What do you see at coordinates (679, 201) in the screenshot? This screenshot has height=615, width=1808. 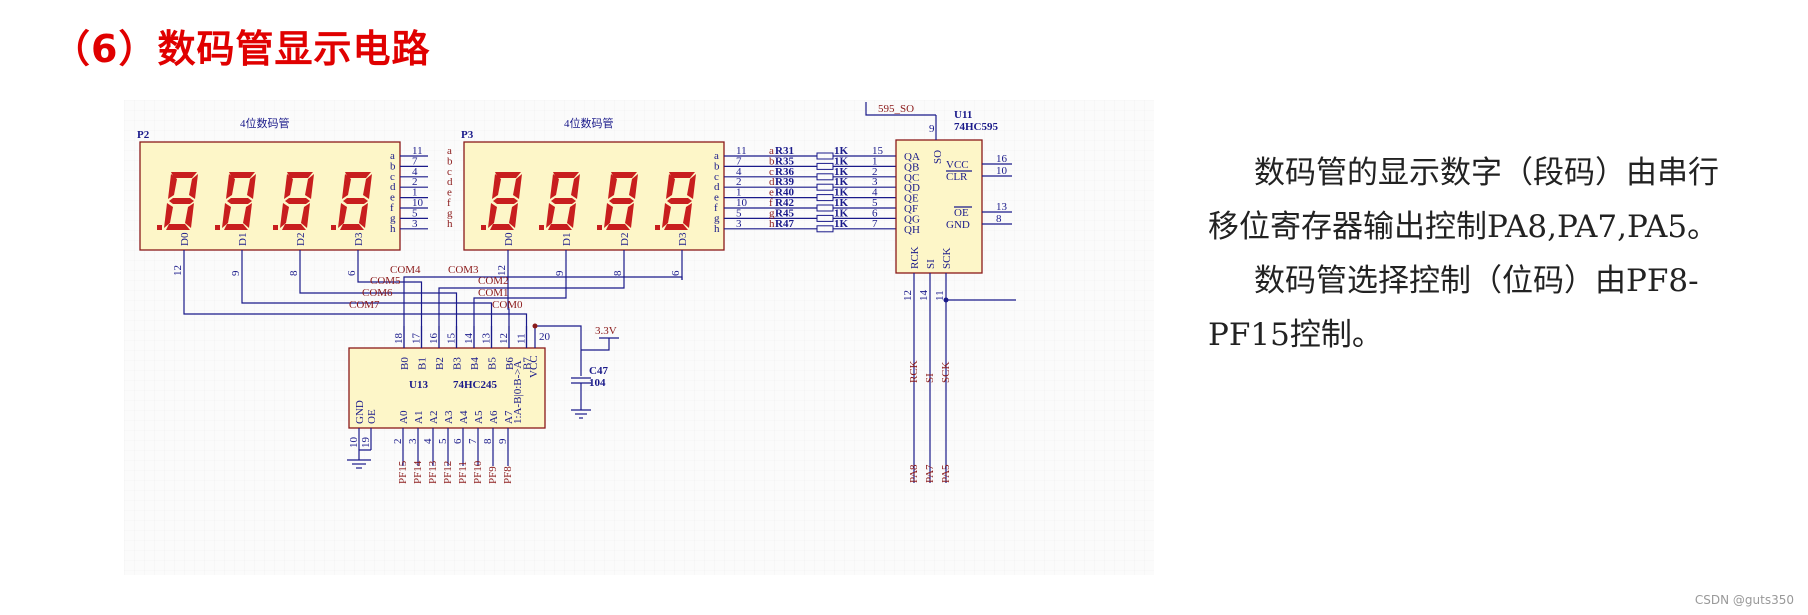 I see `p3-digit-3-seg-g` at bounding box center [679, 201].